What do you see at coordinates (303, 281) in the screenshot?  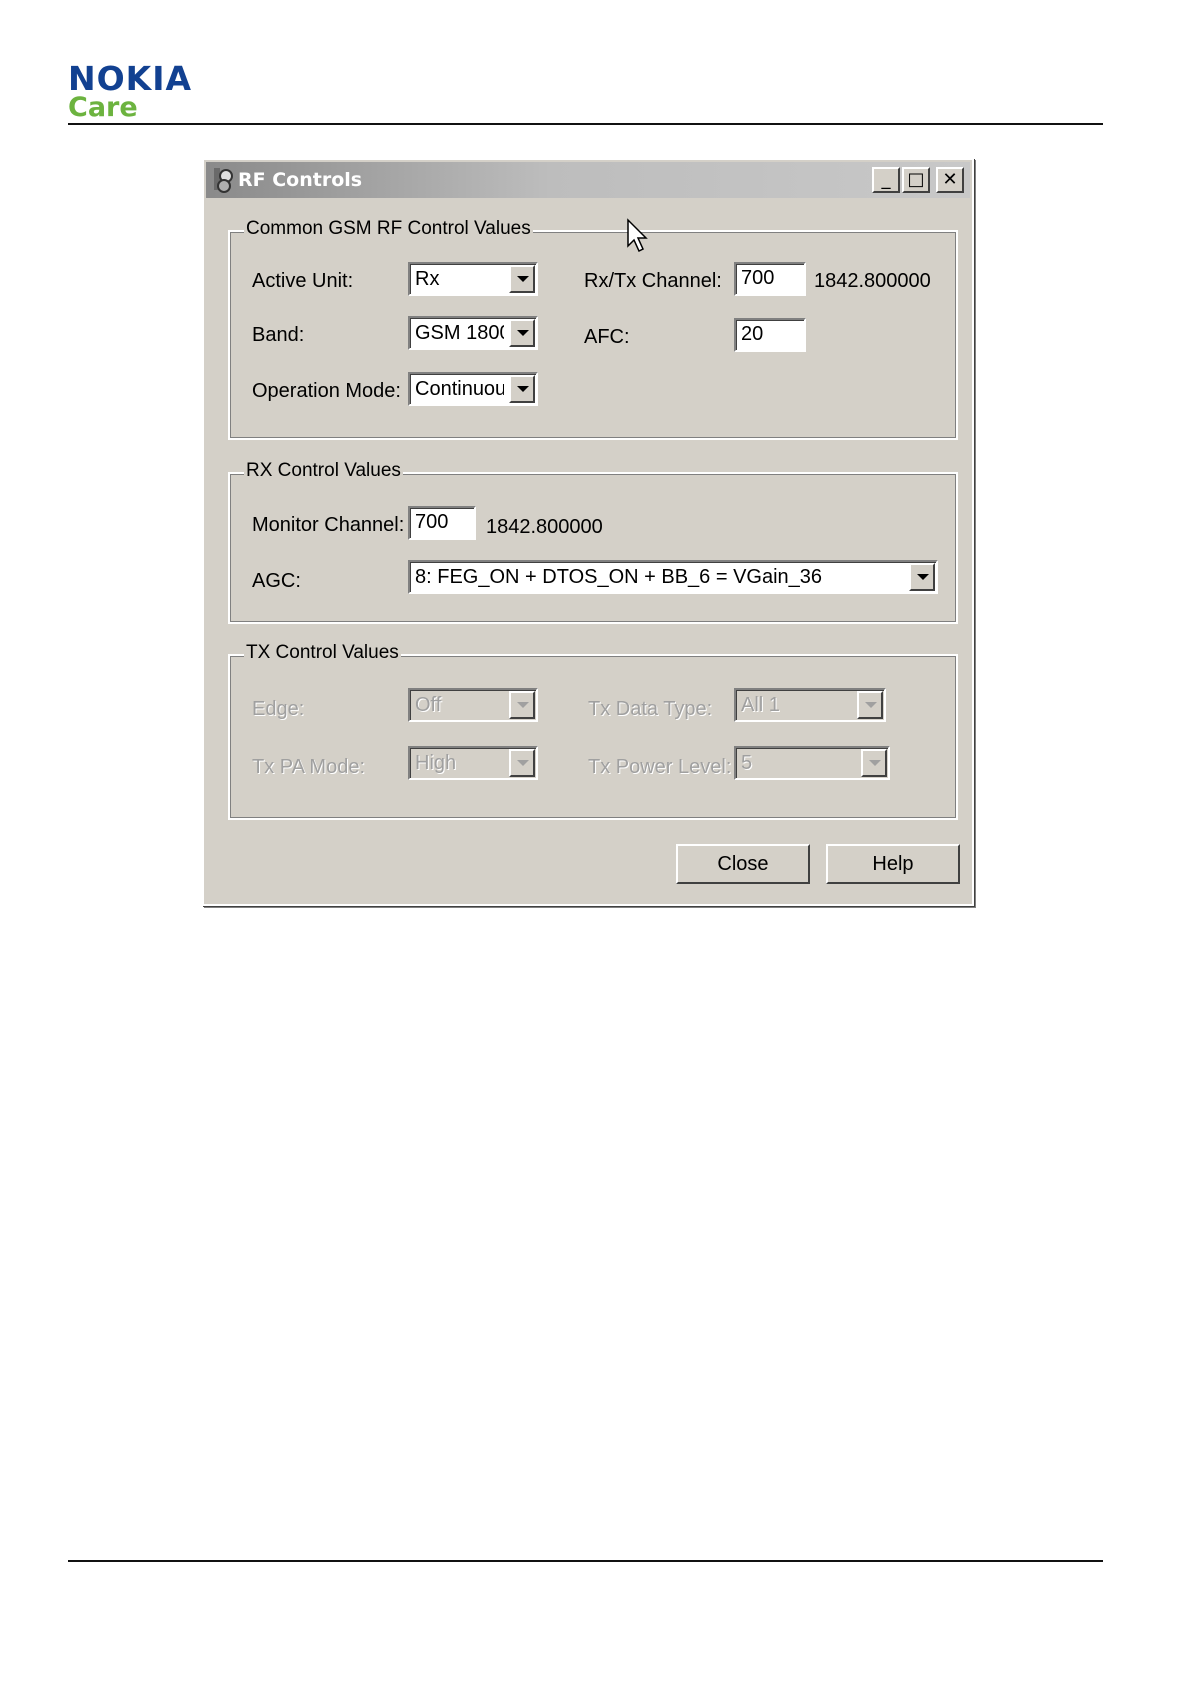 I see `active-unit-label: Active Unit:` at bounding box center [303, 281].